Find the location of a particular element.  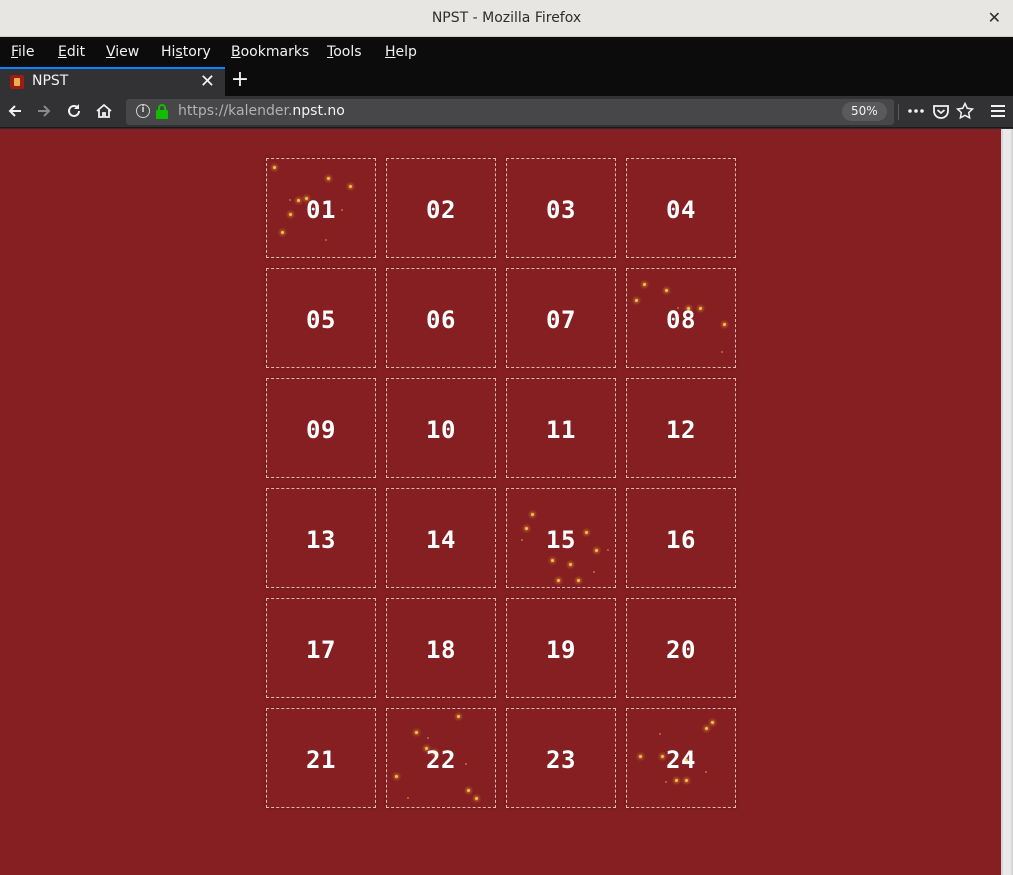

calendar-door-14: 14 is located at coordinates (441, 538).